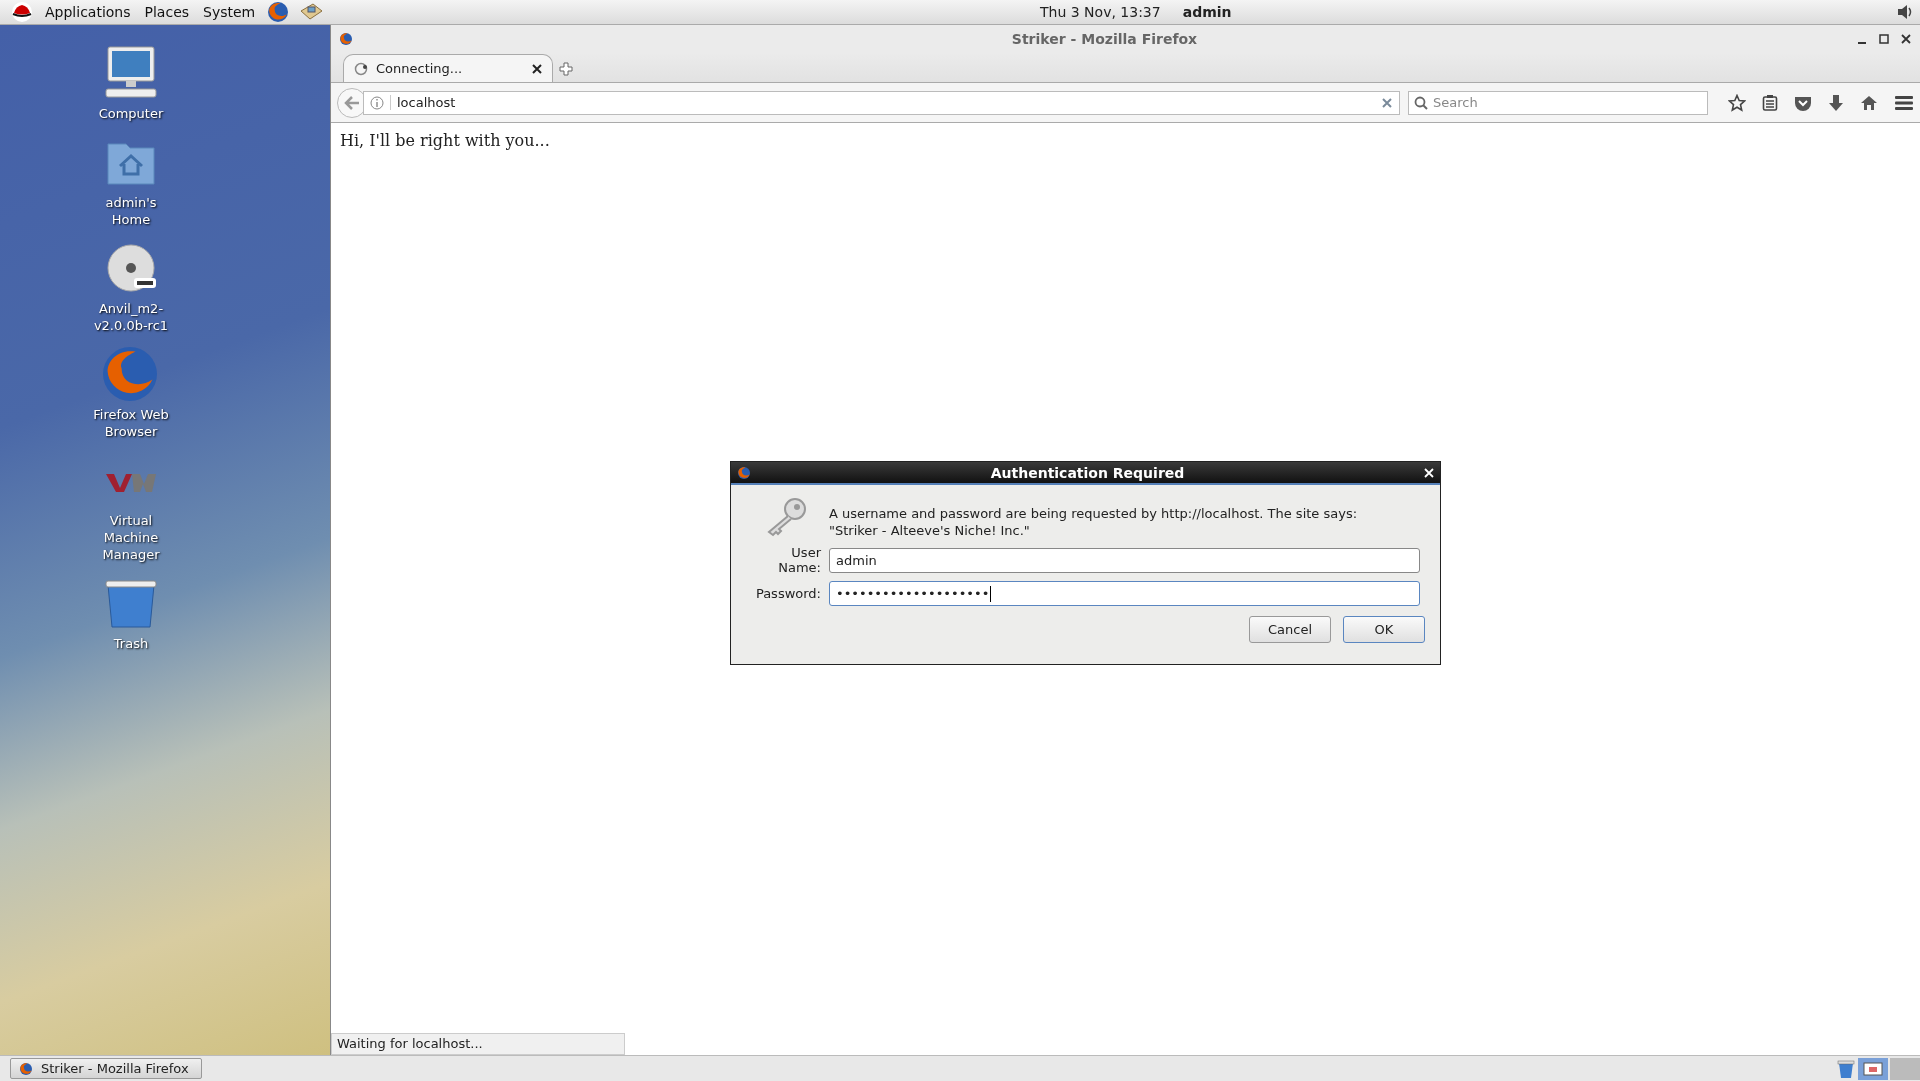 The image size is (1920, 1081). Describe the element at coordinates (1869, 102) in the screenshot. I see `home-icon` at that location.